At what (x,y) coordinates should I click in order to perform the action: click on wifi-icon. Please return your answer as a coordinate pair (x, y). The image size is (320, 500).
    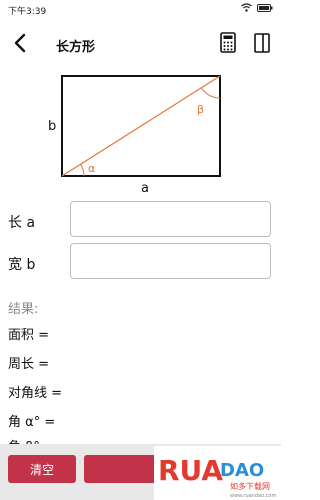
    Looking at the image, I should click on (246, 7).